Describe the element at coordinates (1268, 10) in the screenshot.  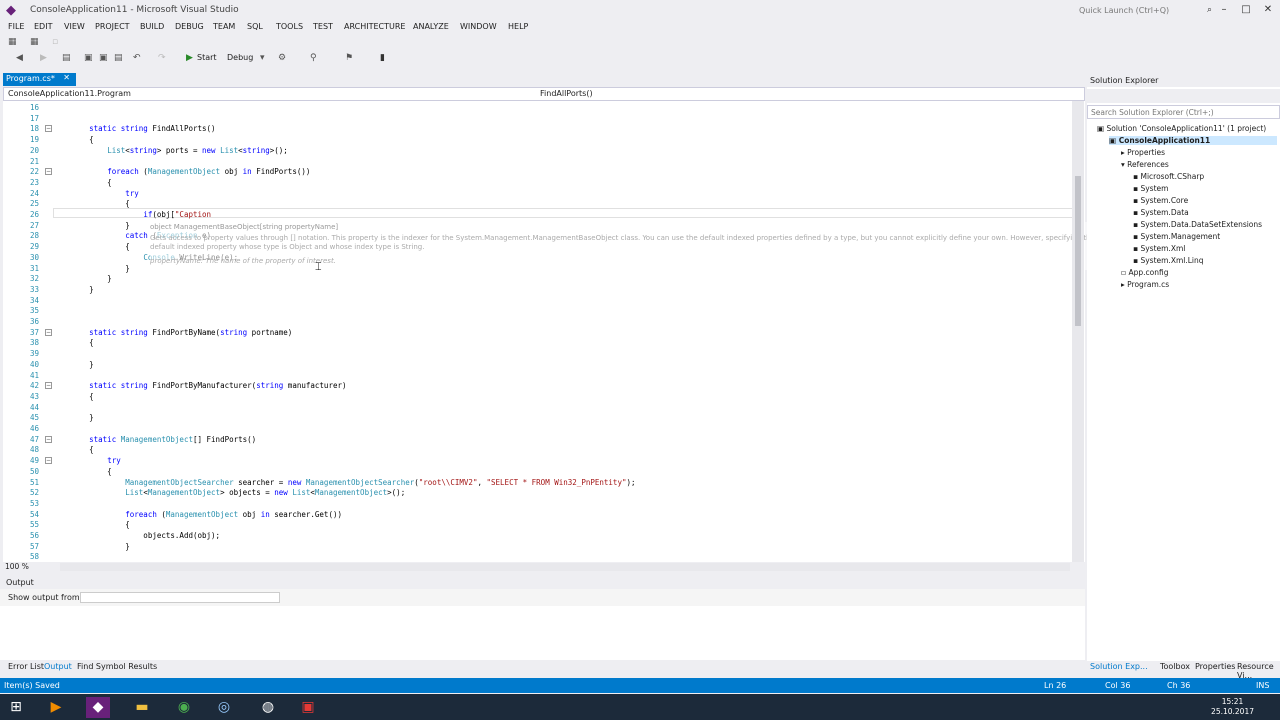
I see `close-icon: ✕` at that location.